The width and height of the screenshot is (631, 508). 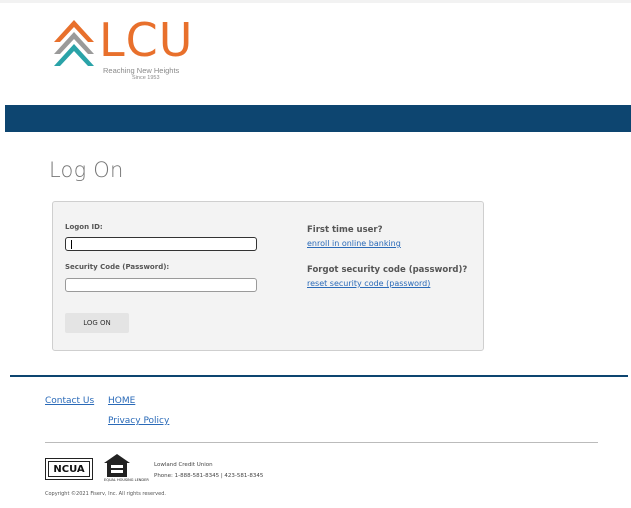 What do you see at coordinates (315, 1) in the screenshot?
I see `window-top-edge` at bounding box center [315, 1].